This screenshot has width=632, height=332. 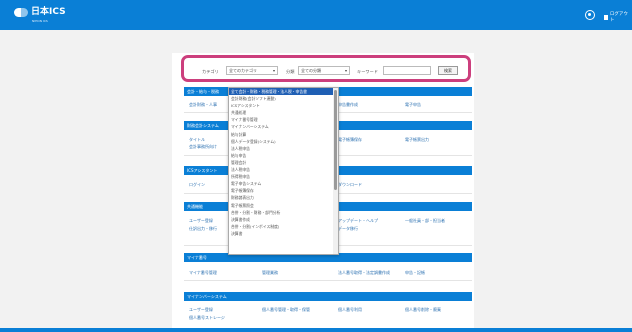 I want to click on field-select: 全ての分類 ▾, so click(x=324, y=70).